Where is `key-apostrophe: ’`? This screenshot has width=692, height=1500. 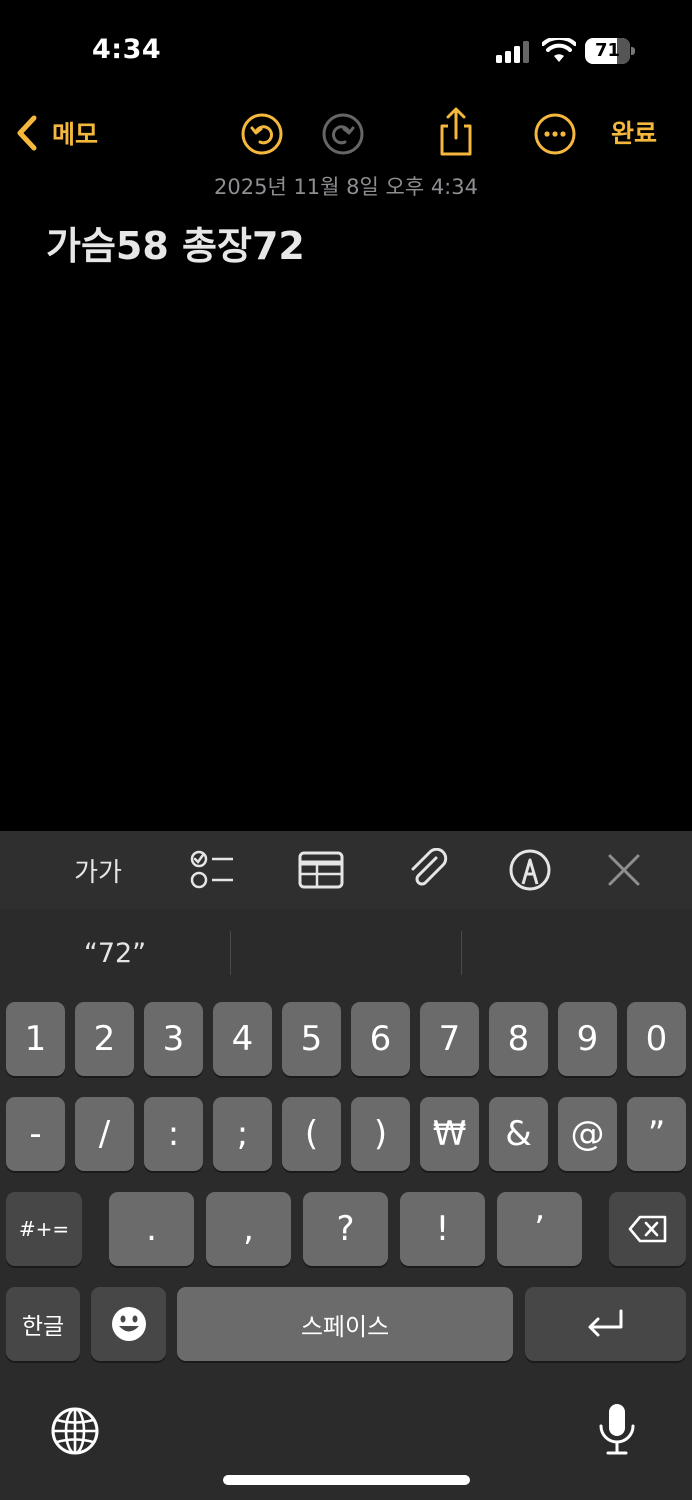
key-apostrophe: ’ is located at coordinates (539, 1229).